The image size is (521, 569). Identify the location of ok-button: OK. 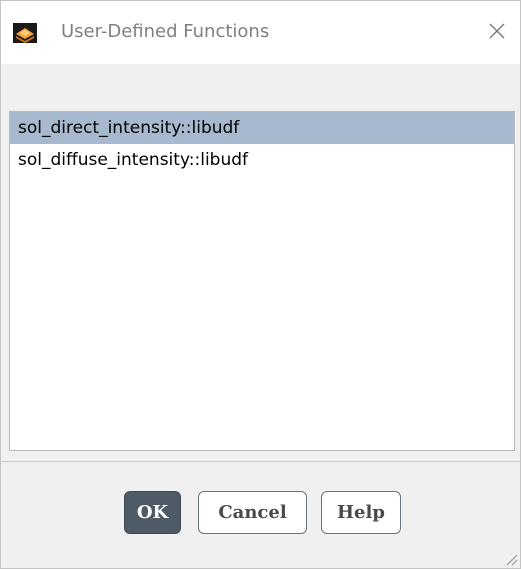
(152, 512).